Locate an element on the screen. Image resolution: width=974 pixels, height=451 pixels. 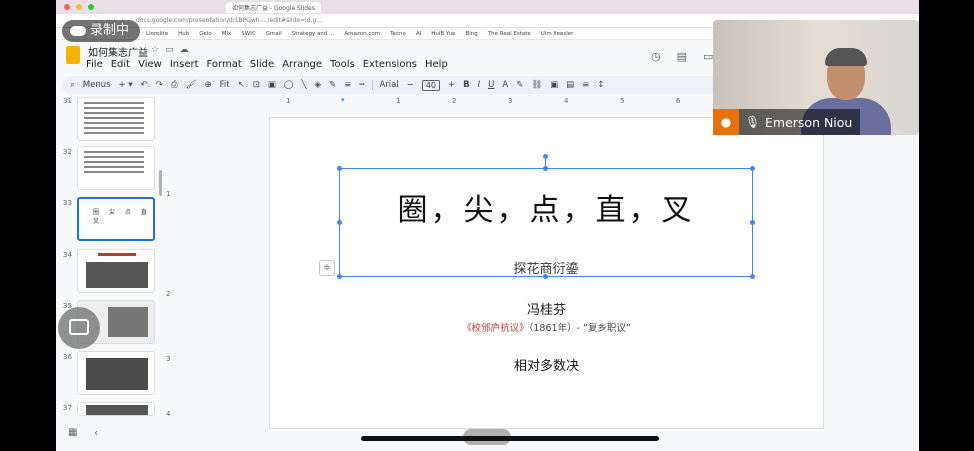
zoom-icon: ⊕ is located at coordinates (208, 85).